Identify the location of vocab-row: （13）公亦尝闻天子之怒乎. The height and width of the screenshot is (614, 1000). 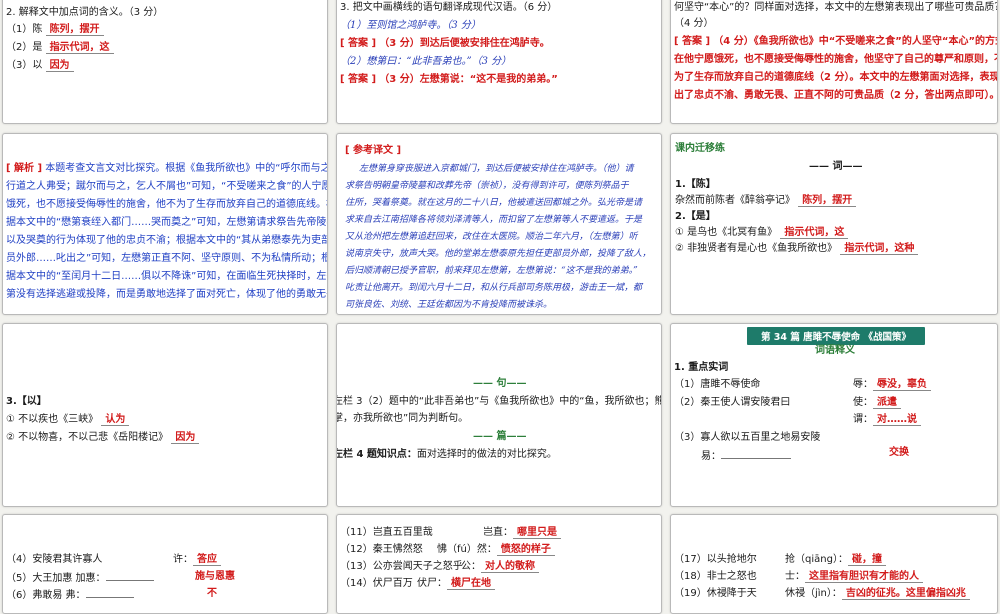
(401, 566).